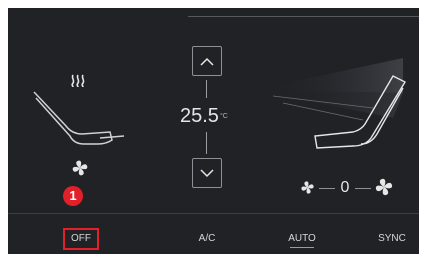 The width and height of the screenshot is (426, 262). What do you see at coordinates (199, 116) in the screenshot?
I see `temperature-value: 25.5` at bounding box center [199, 116].